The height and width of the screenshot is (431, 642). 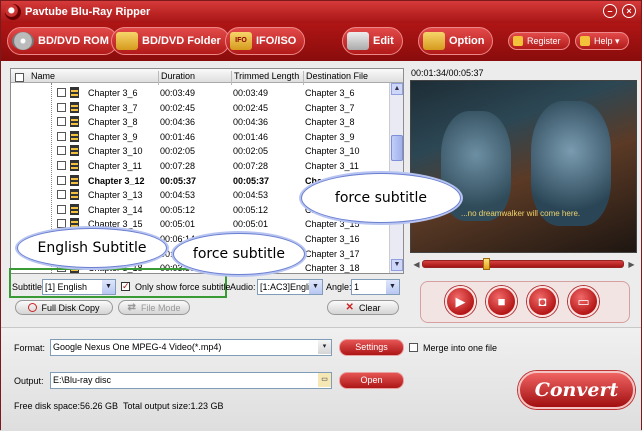 I want to click on table-row: Chapter 3_6 00:03:49 00:03:49 Chapter 3_6, so click(x=201, y=93).